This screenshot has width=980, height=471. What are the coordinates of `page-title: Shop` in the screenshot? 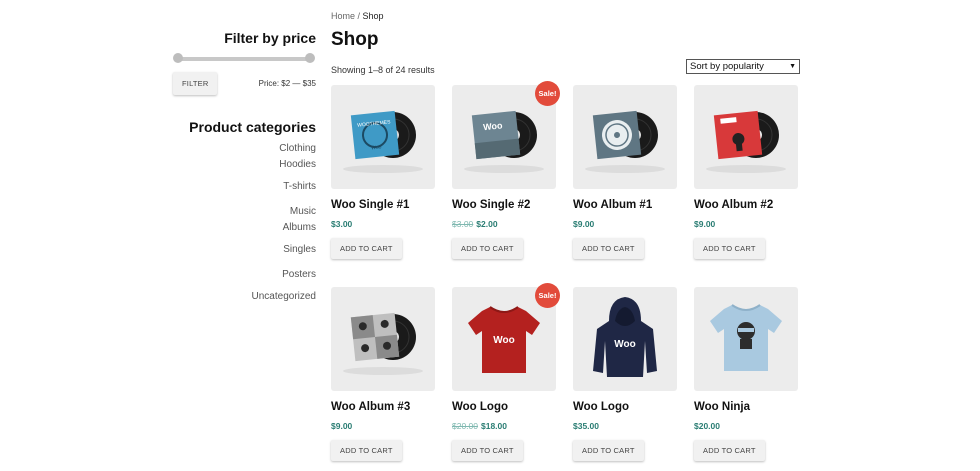 It's located at (355, 39).